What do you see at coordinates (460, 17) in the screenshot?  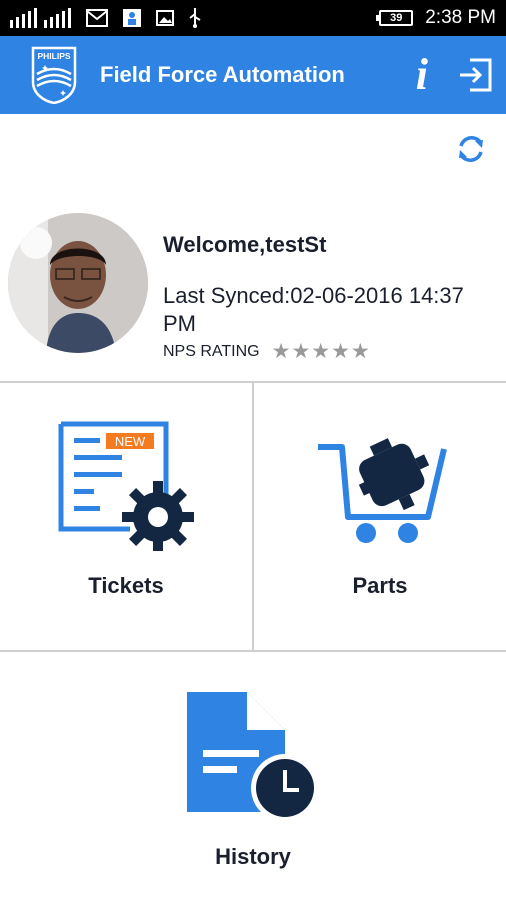 I see `status-time: 2:38 PM` at bounding box center [460, 17].